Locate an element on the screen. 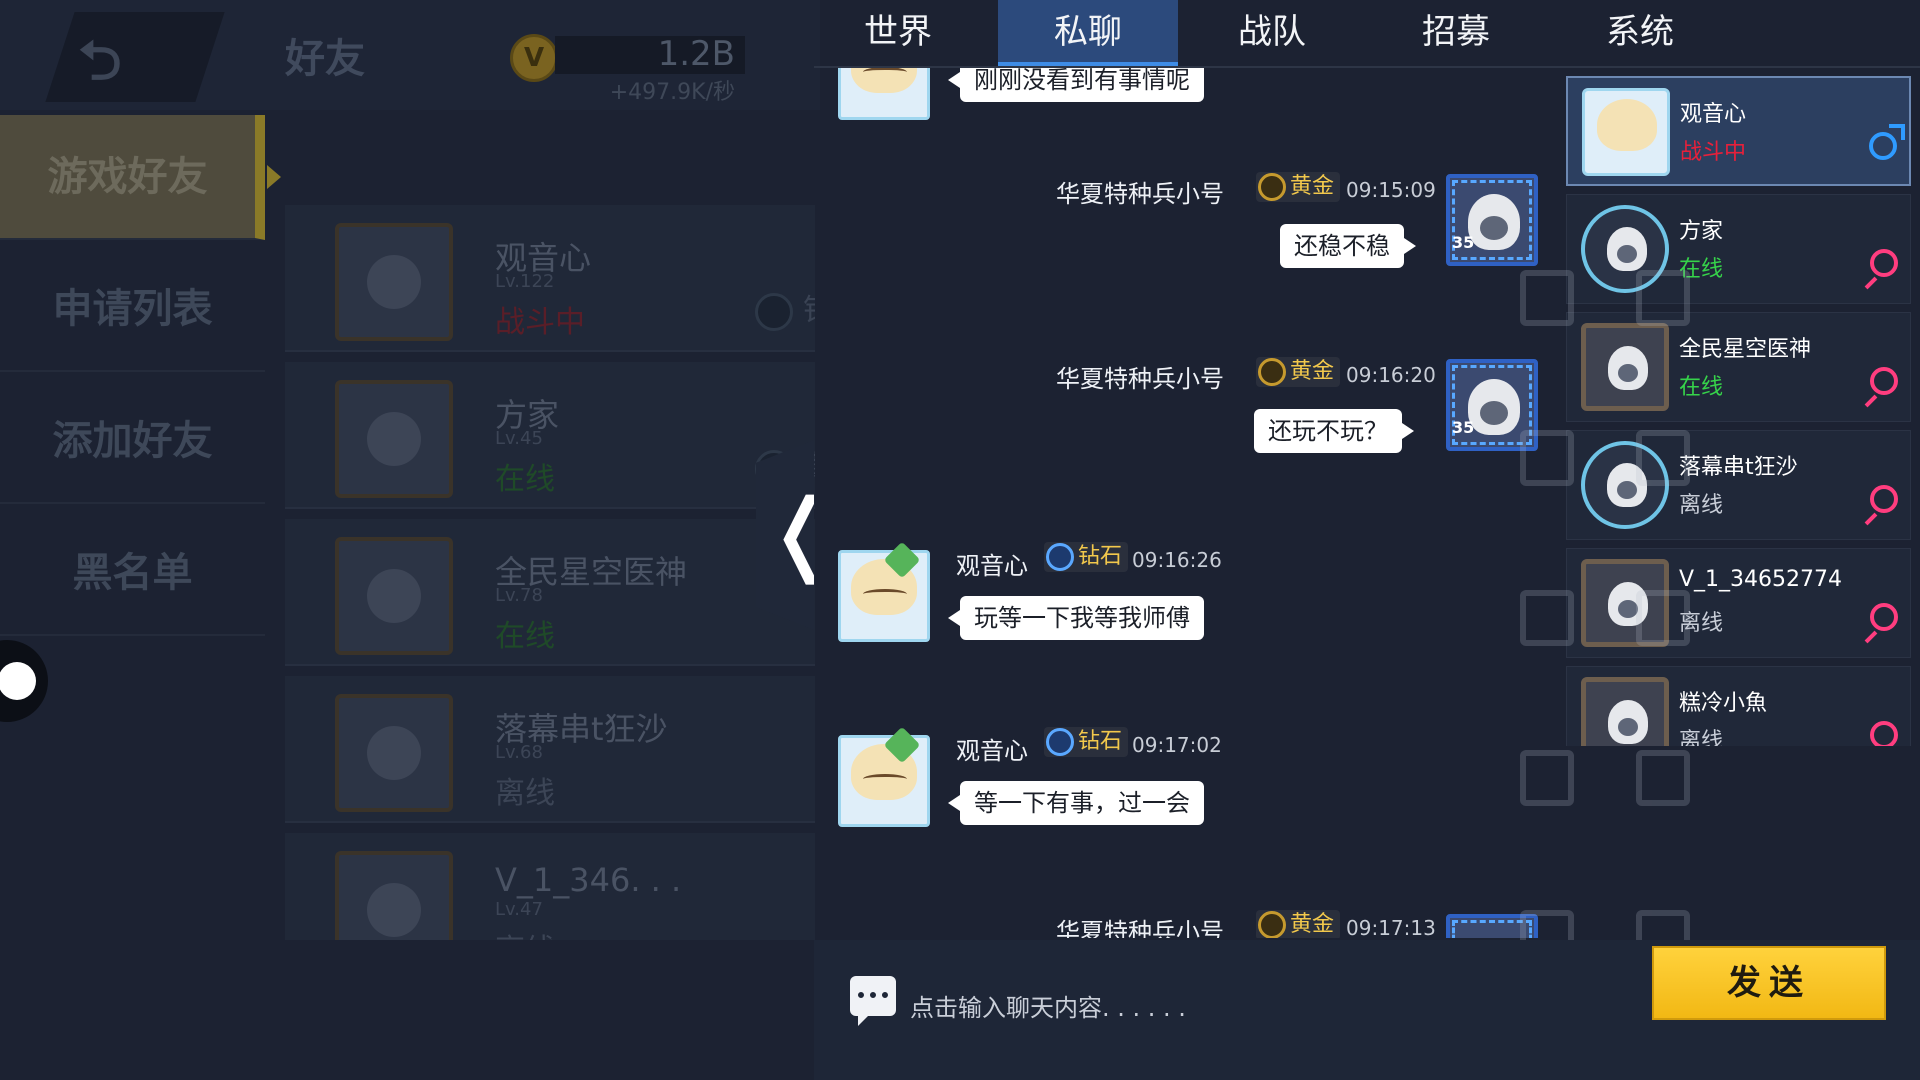  tab-private: 私聊 is located at coordinates (1088, 33).